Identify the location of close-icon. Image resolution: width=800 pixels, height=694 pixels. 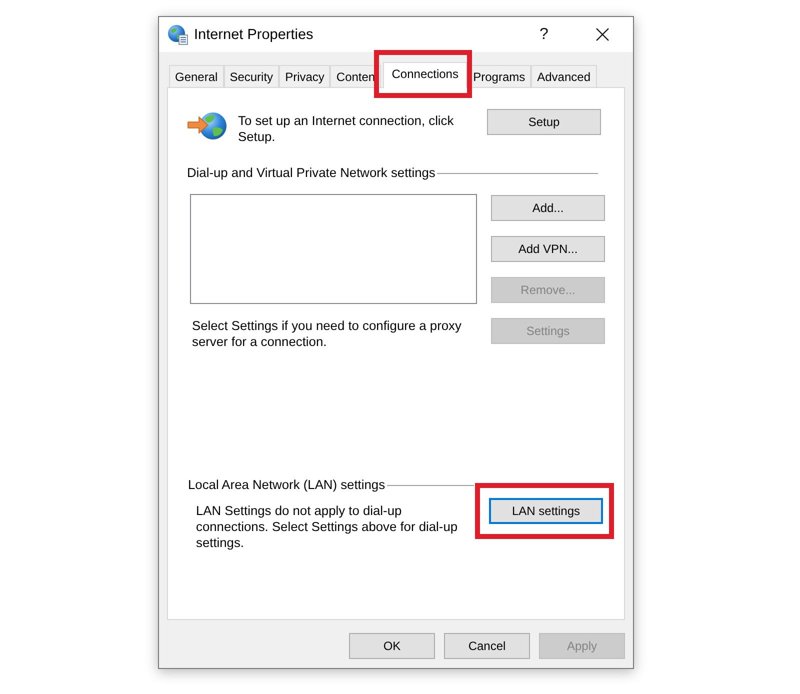
(602, 34).